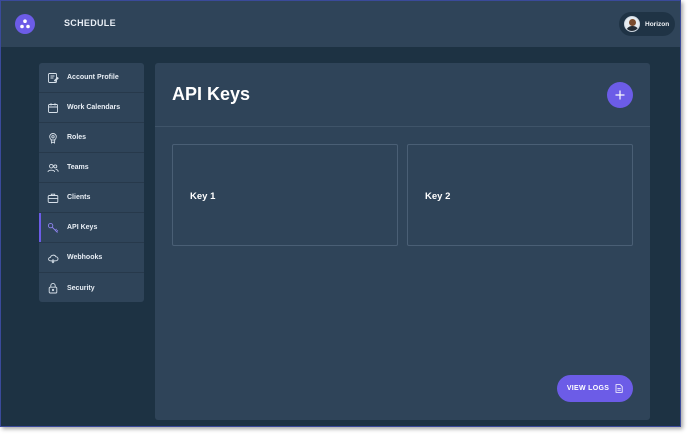 The image size is (688, 434). What do you see at coordinates (53, 198) in the screenshot?
I see `briefcase-icon` at bounding box center [53, 198].